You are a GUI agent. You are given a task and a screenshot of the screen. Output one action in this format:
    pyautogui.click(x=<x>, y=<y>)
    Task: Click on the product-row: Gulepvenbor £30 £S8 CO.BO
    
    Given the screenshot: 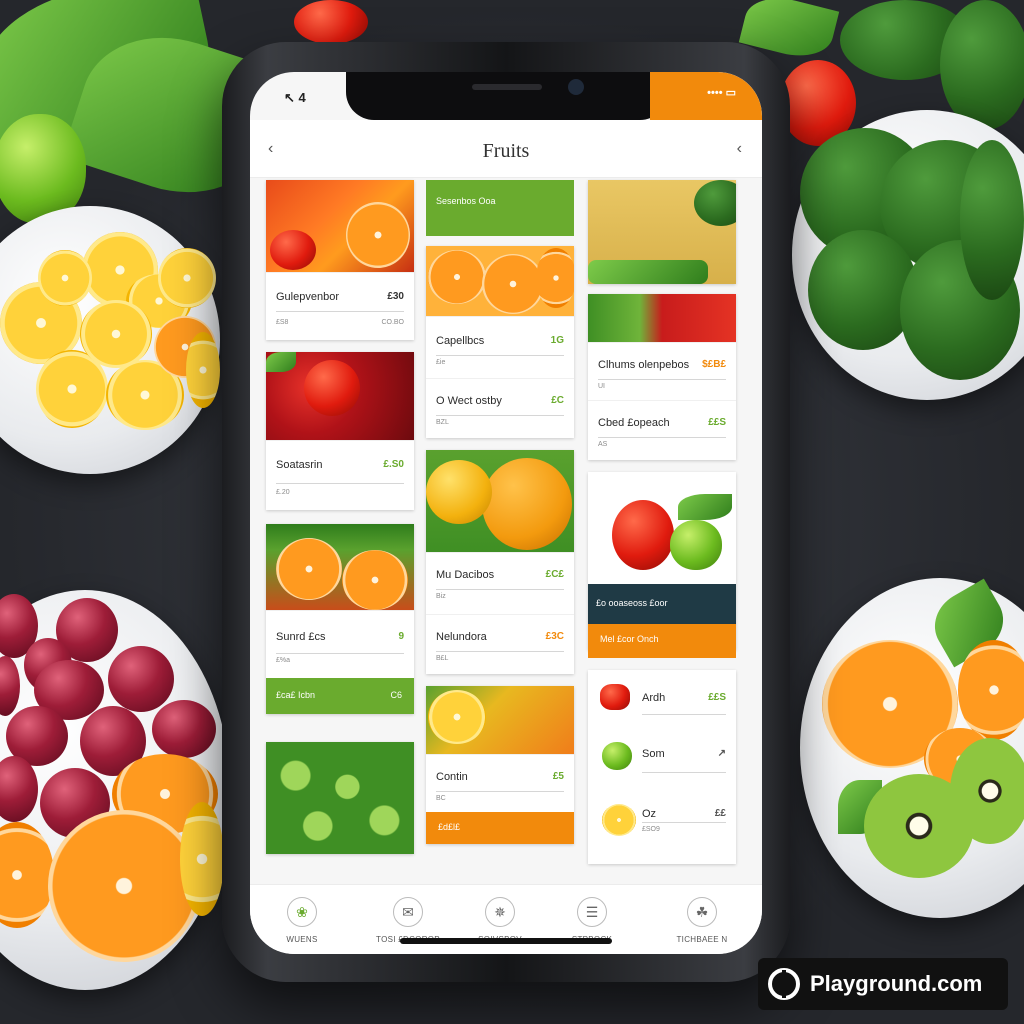 What is the action you would take?
    pyautogui.click(x=340, y=306)
    